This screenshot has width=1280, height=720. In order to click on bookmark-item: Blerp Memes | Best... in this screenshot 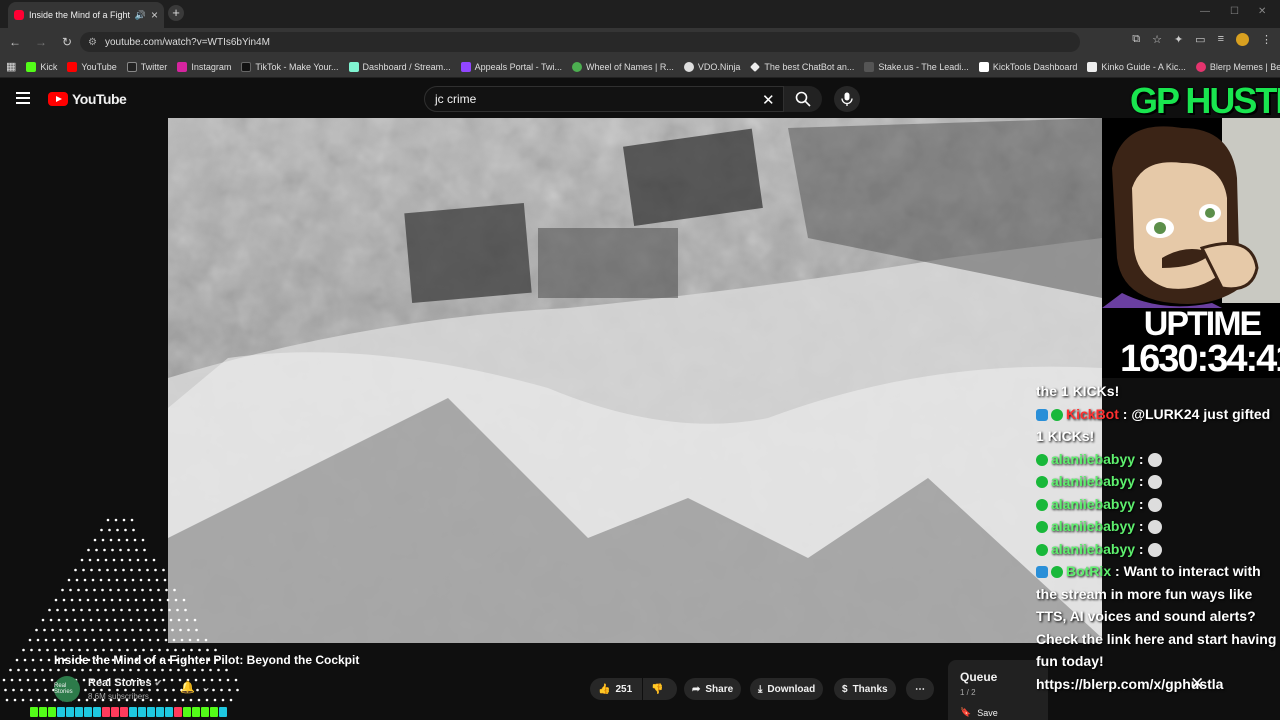, I will do `click(1237, 66)`.